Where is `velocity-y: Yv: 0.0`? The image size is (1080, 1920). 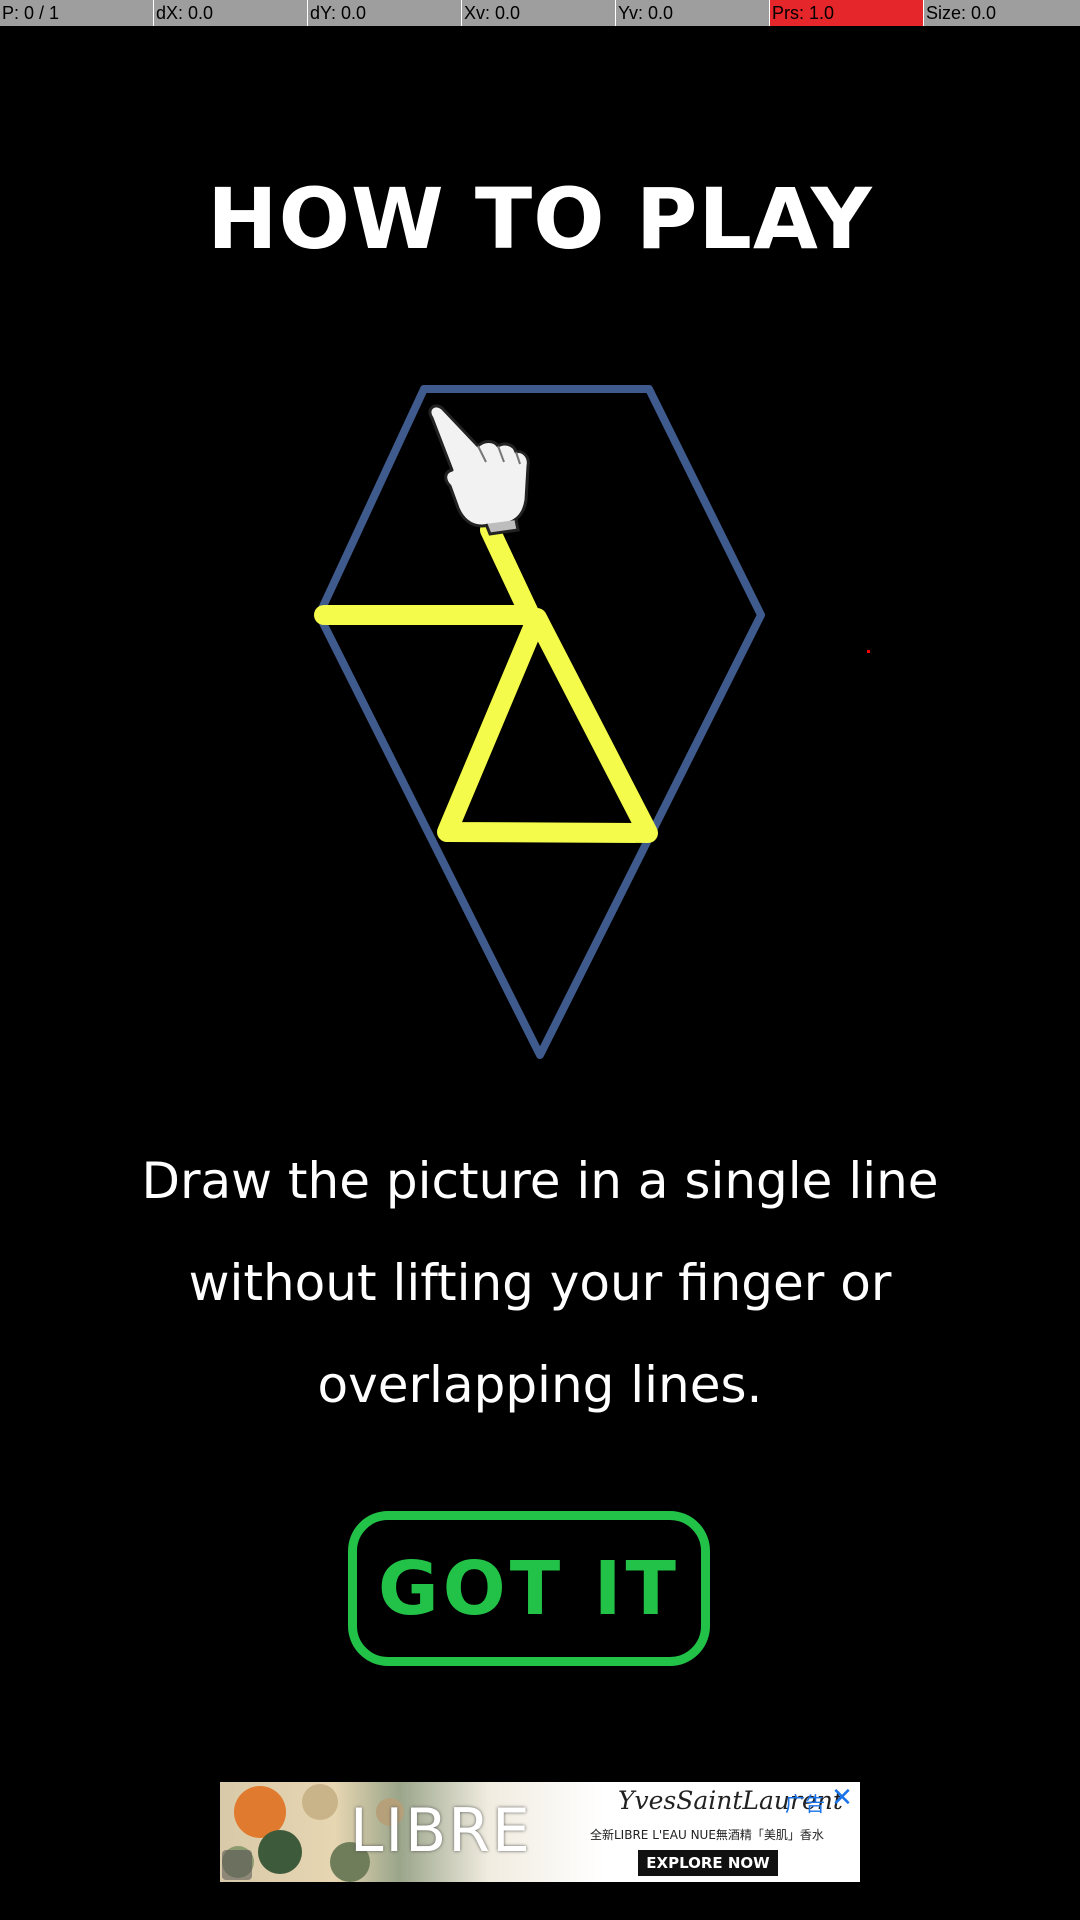
velocity-y: Yv: 0.0 is located at coordinates (693, 13).